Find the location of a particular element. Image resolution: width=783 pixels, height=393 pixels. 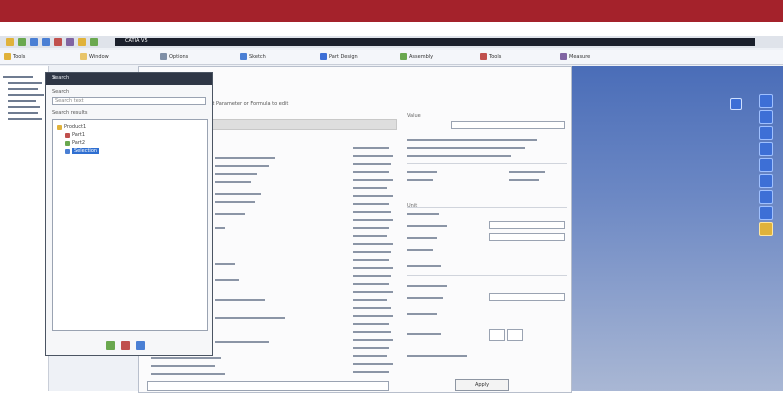

light-icon is located at coordinates (766, 229).